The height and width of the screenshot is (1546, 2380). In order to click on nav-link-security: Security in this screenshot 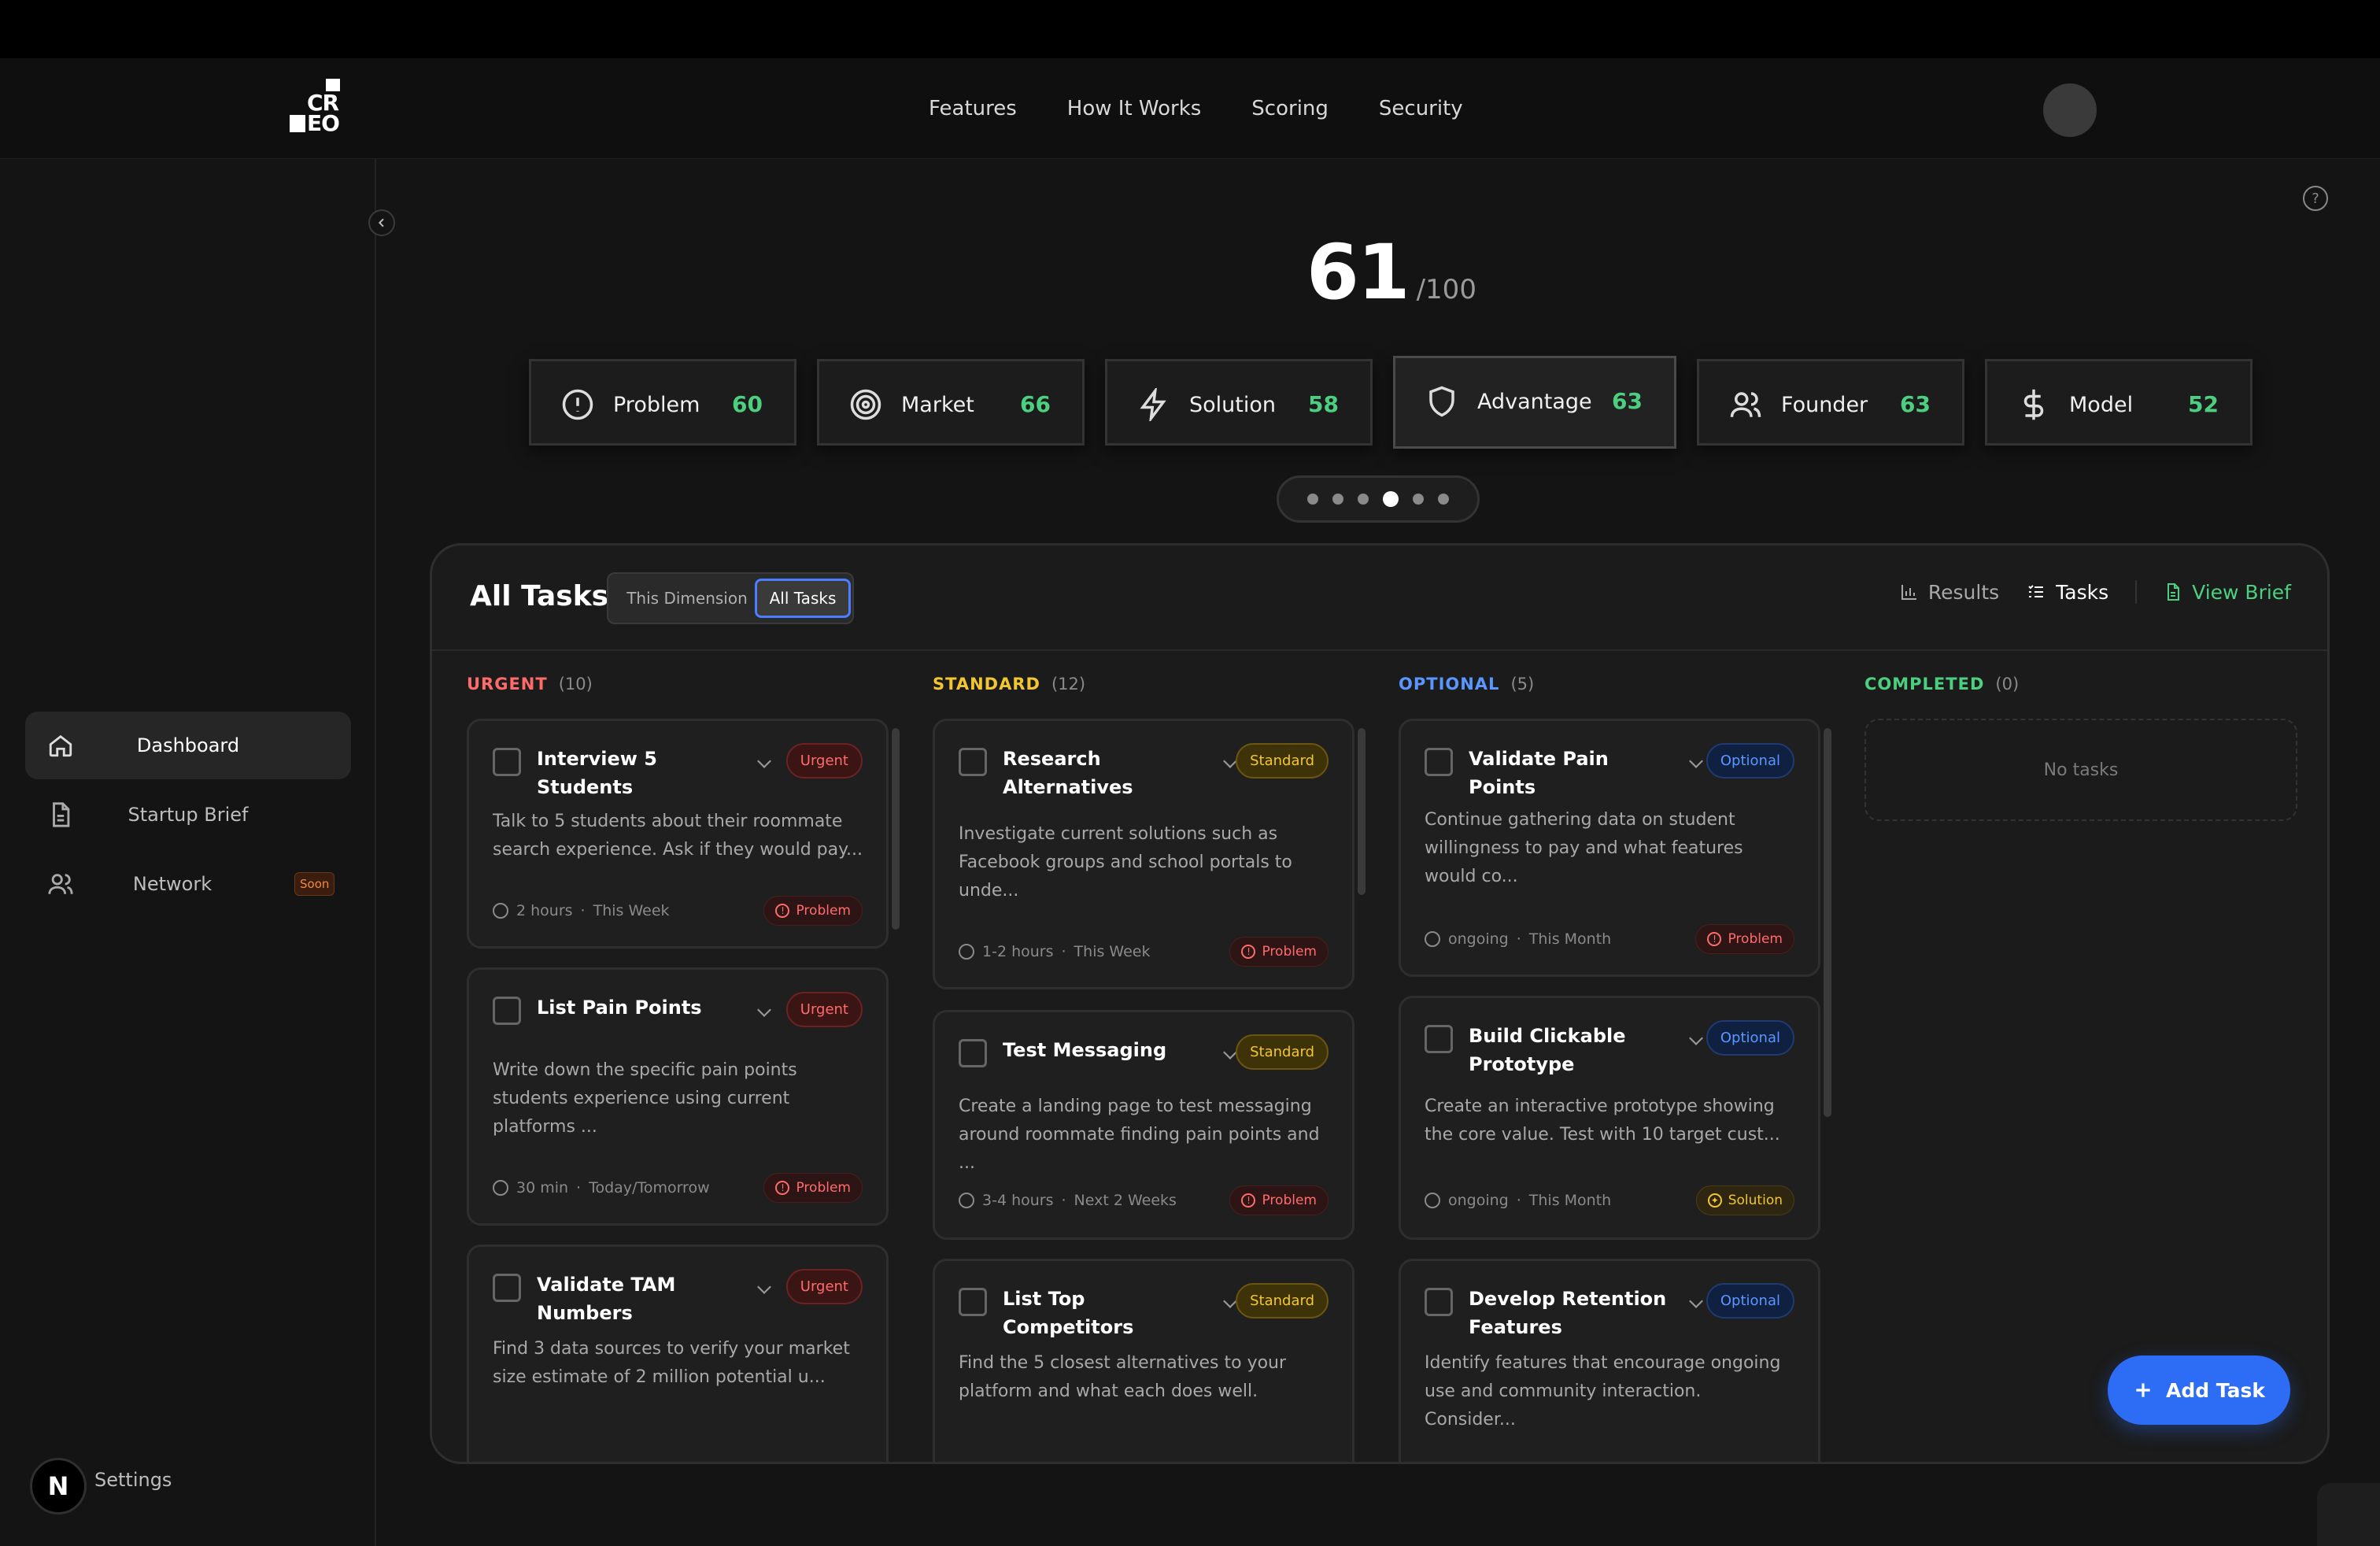, I will do `click(1421, 108)`.